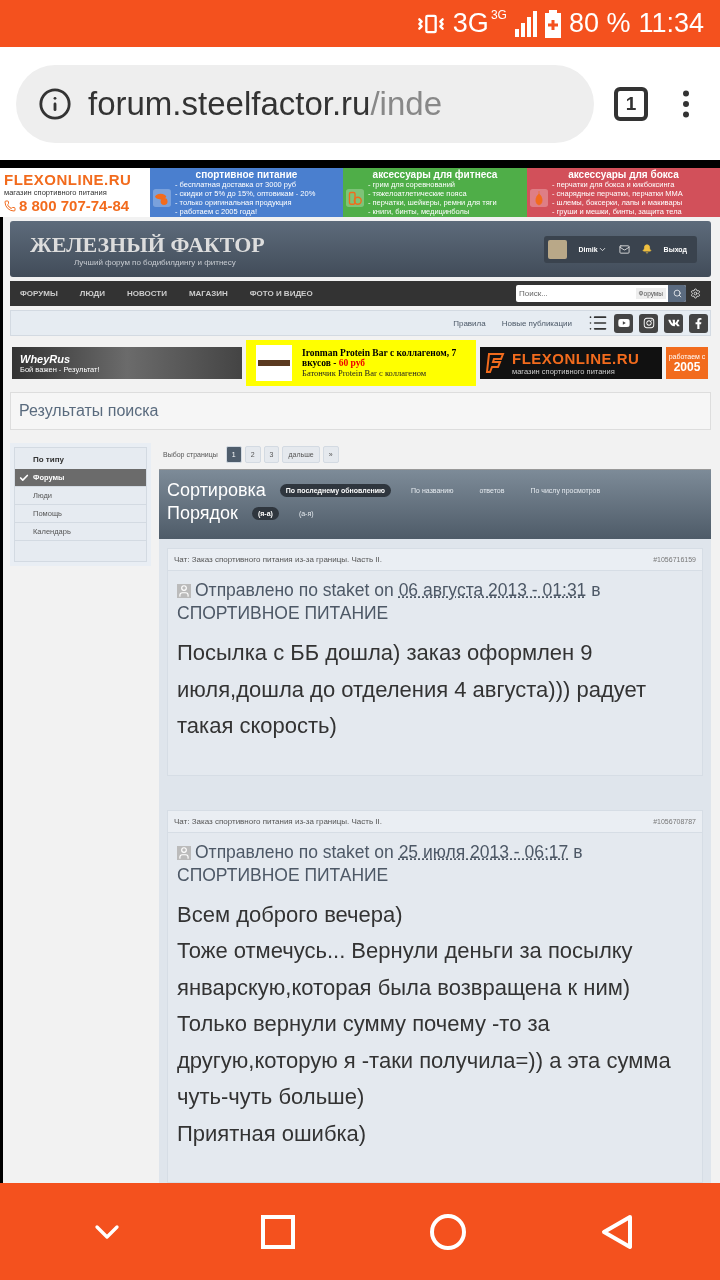 The width and height of the screenshot is (720, 1280). Describe the element at coordinates (354, 198) in the screenshot. I see `bottle-icon` at that location.